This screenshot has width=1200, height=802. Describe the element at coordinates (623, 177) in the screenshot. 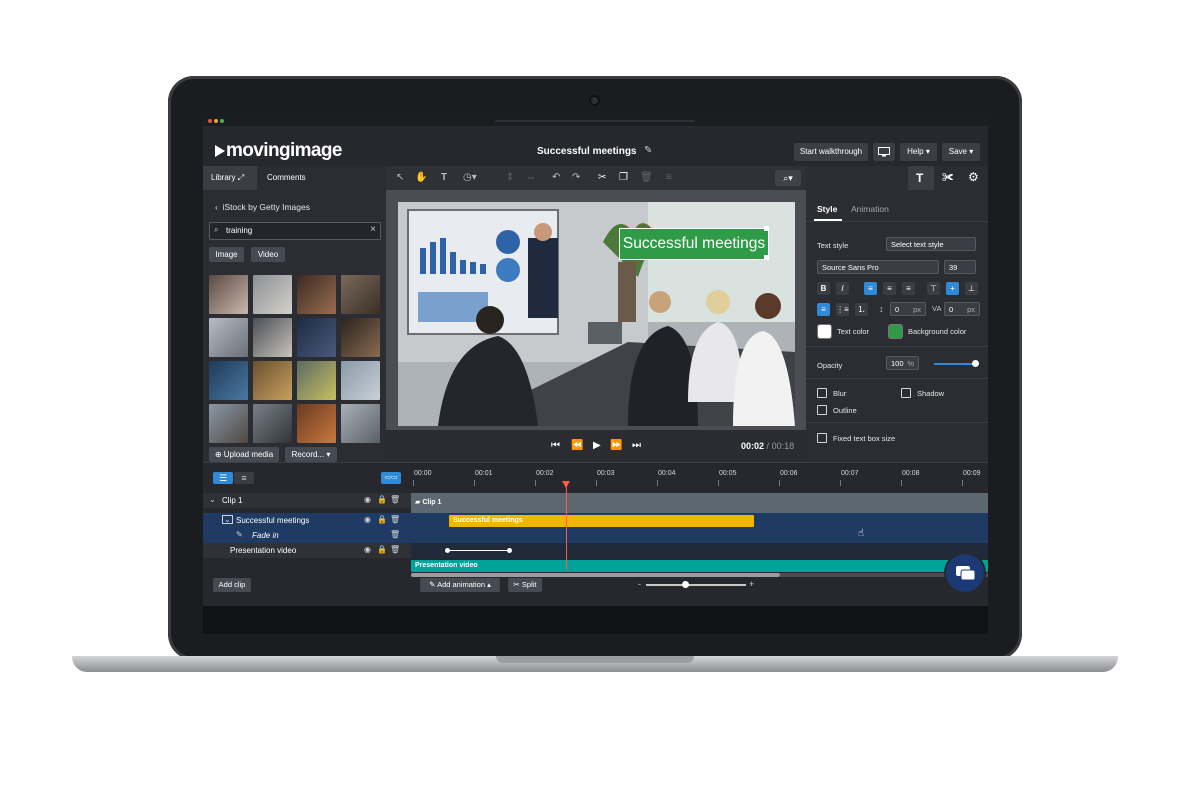

I see `copy-icon: ❐` at that location.